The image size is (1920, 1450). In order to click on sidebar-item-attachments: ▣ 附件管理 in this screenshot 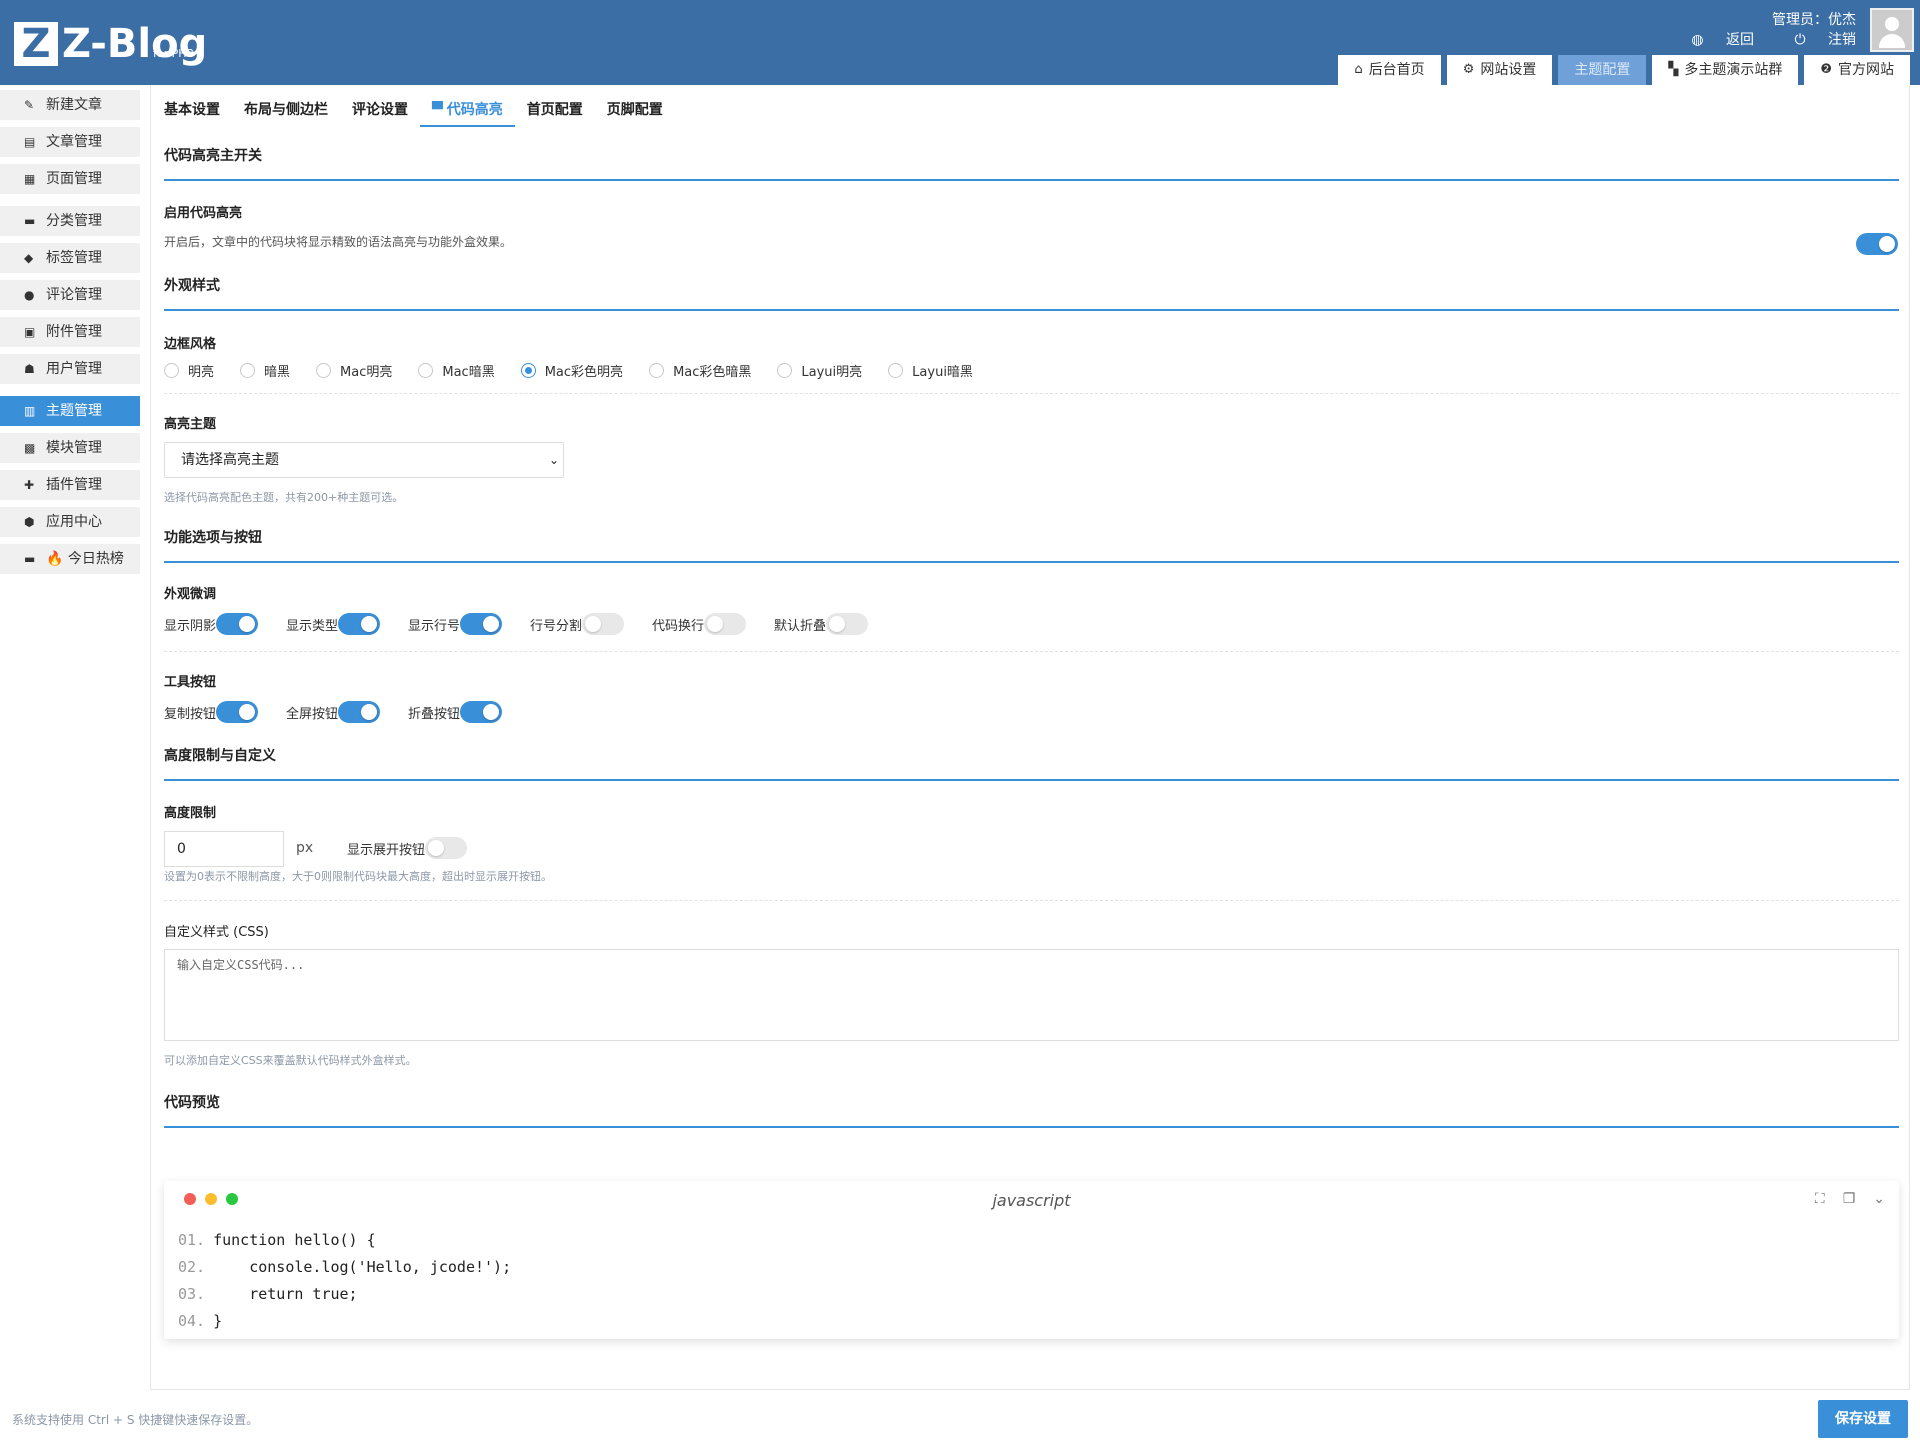, I will do `click(70, 332)`.